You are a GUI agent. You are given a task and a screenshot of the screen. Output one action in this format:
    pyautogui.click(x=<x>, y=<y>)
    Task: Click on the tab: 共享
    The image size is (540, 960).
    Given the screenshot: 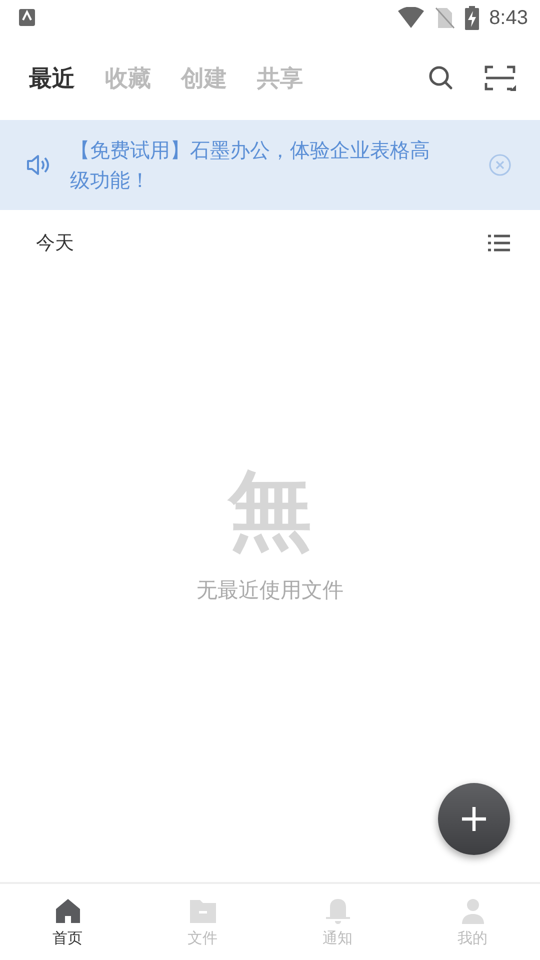 What is the action you would take?
    pyautogui.click(x=280, y=78)
    